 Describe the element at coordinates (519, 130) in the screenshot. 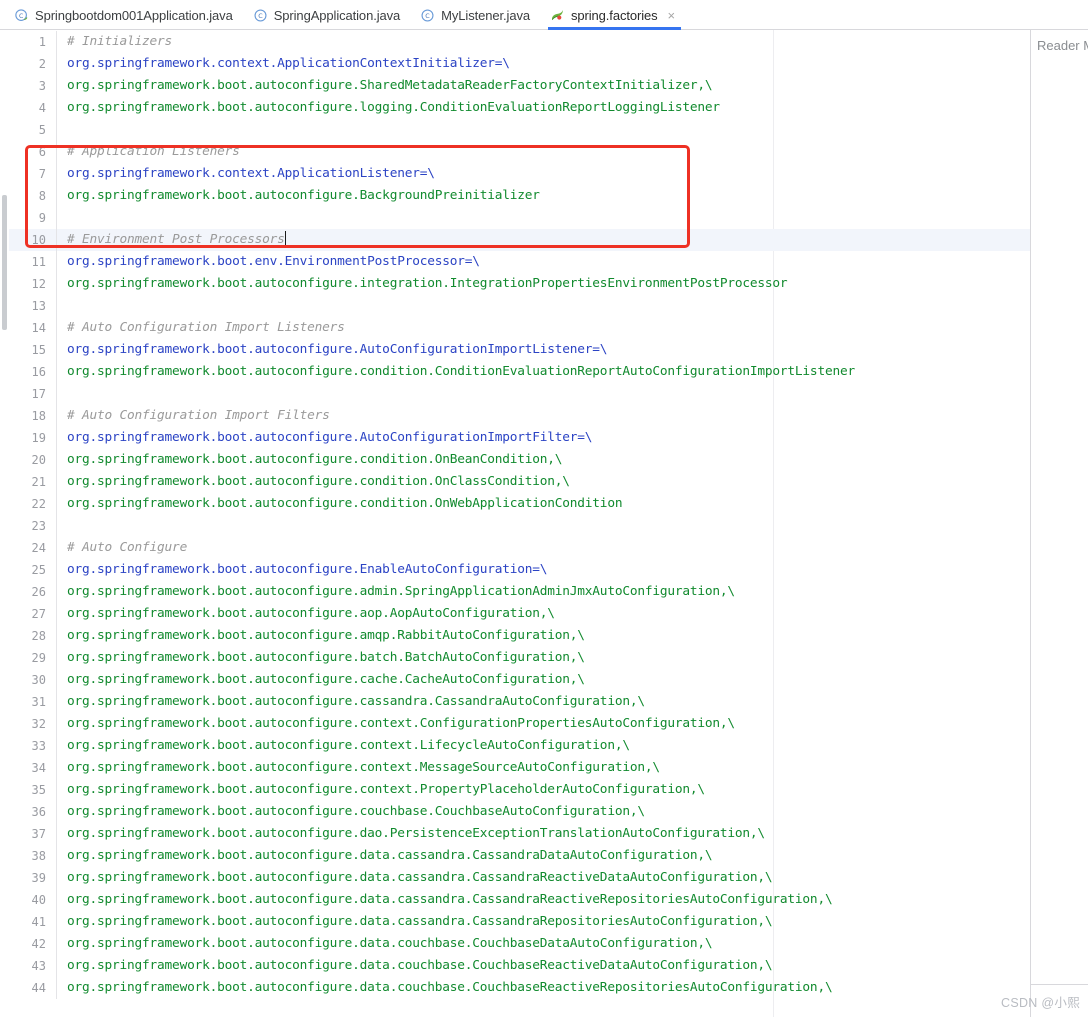

I see `code-line: 5` at that location.